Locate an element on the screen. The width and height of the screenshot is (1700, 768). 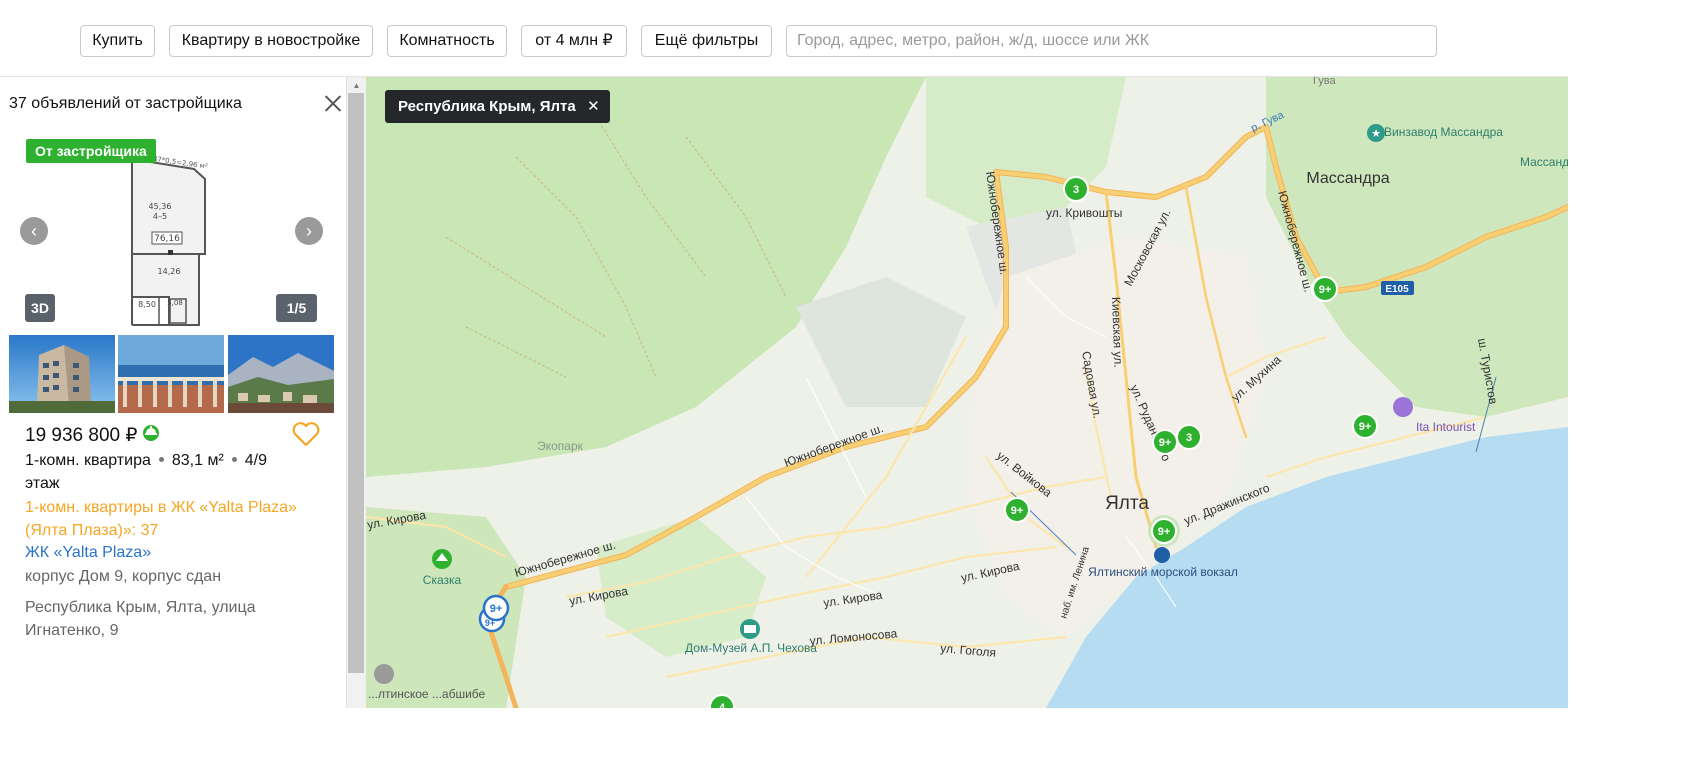
more-filters-button: Ещё фильтры is located at coordinates (706, 41).